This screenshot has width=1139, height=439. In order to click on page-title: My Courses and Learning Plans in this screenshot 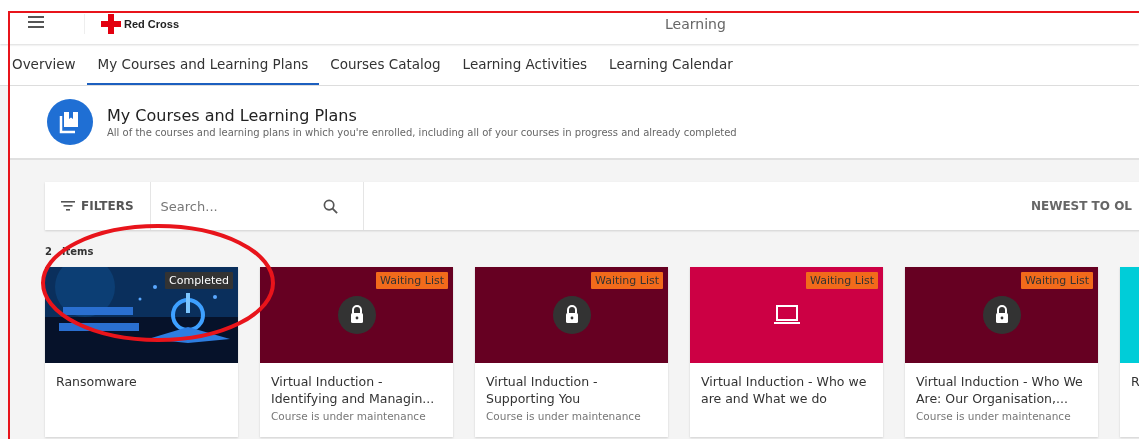, I will do `click(232, 115)`.